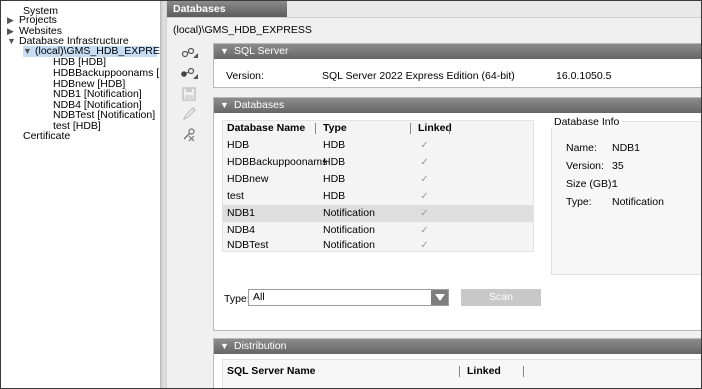 The image size is (702, 389). I want to click on info-version-value: 35, so click(618, 166).